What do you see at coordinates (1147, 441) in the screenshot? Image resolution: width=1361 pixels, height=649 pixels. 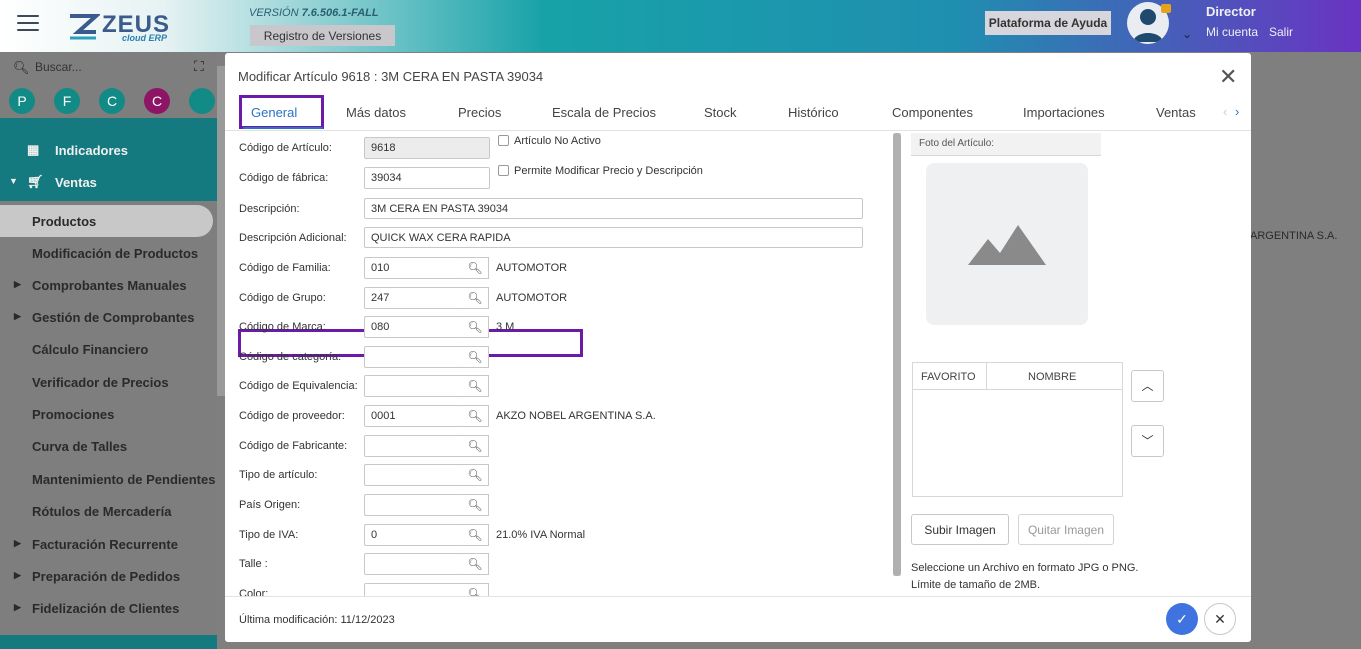 I see `move-down-button: ﹀` at bounding box center [1147, 441].